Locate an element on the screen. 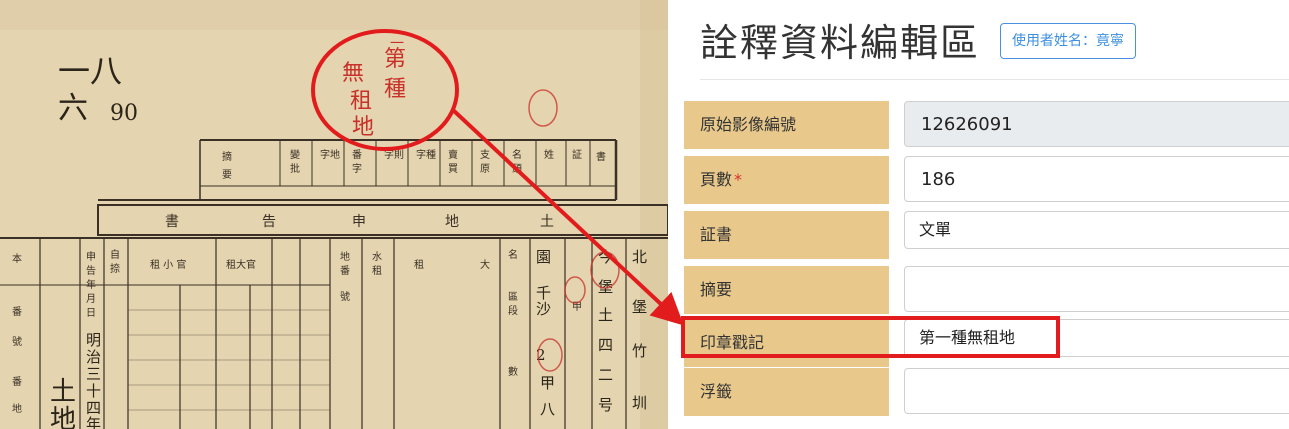 This screenshot has width=1289, height=429. svg-text: 賣 is located at coordinates (453, 154).